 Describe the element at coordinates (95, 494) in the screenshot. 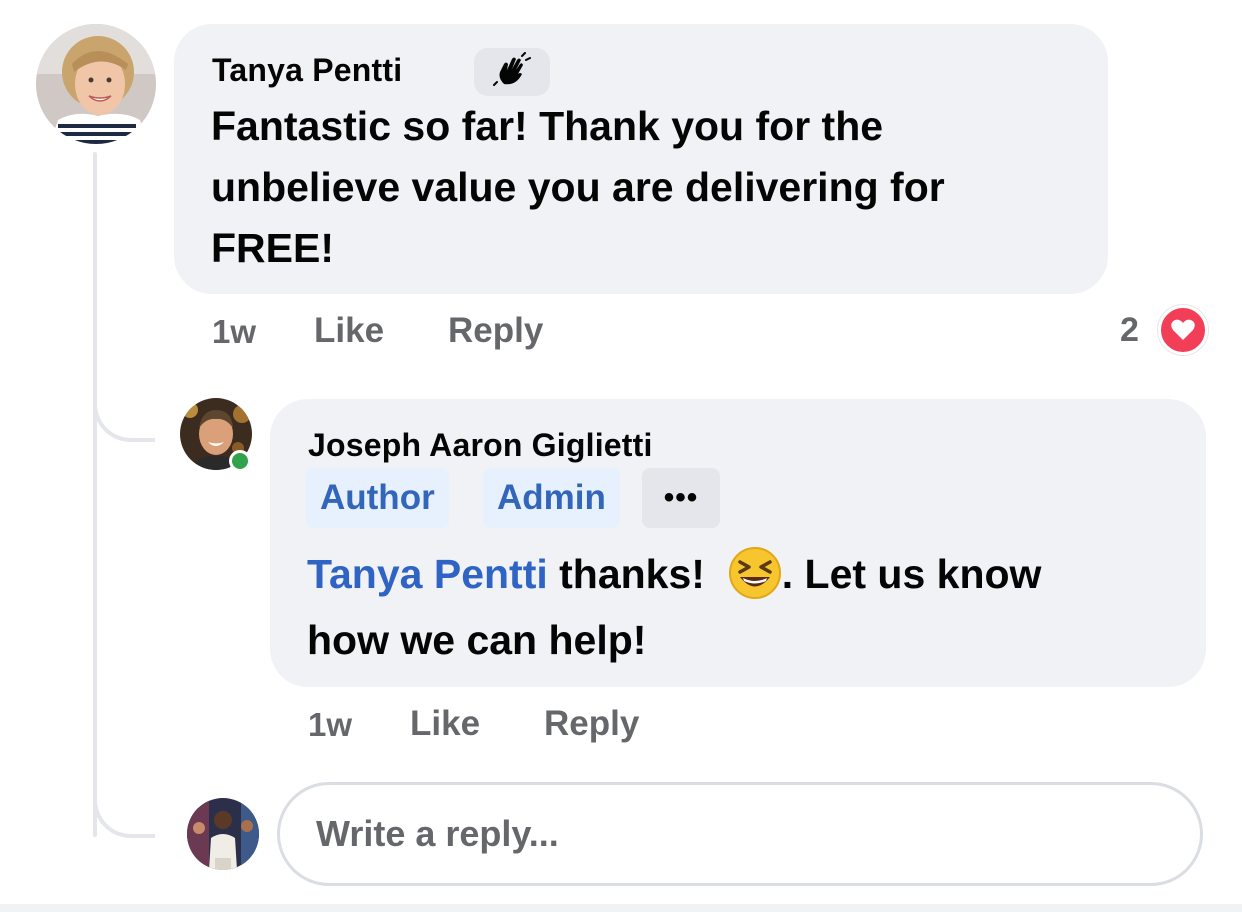

I see `thread-line` at that location.